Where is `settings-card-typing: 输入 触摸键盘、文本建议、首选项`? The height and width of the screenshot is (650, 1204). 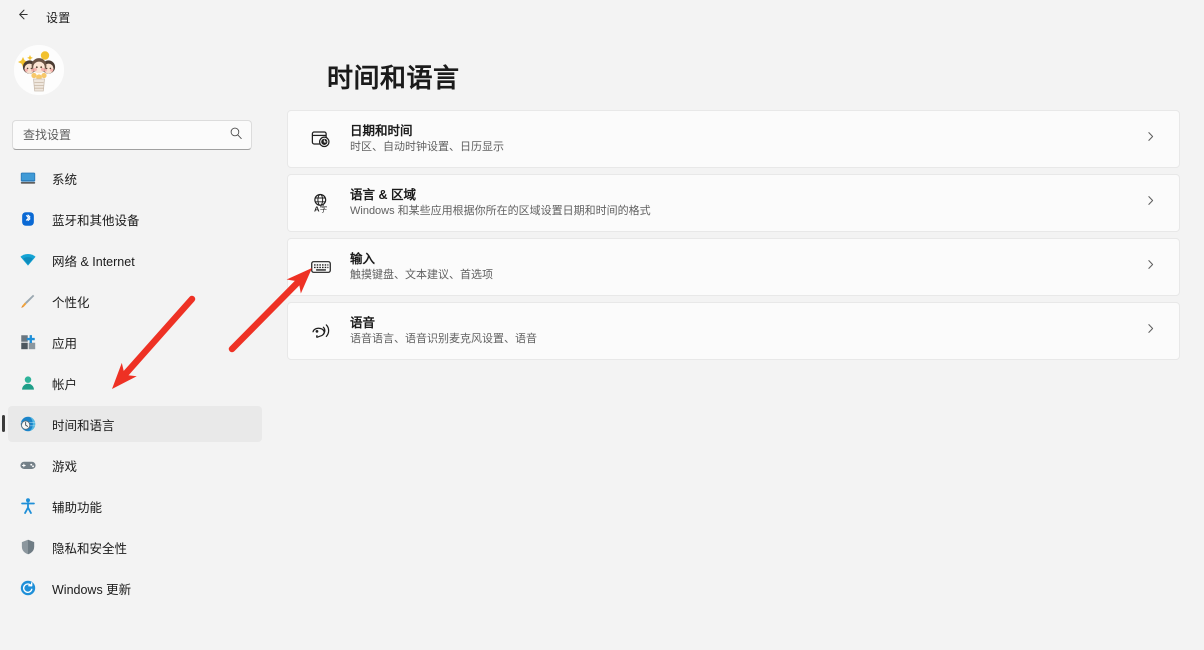
settings-card-typing: 输入 触摸键盘、文本建议、首选项 is located at coordinates (733, 267).